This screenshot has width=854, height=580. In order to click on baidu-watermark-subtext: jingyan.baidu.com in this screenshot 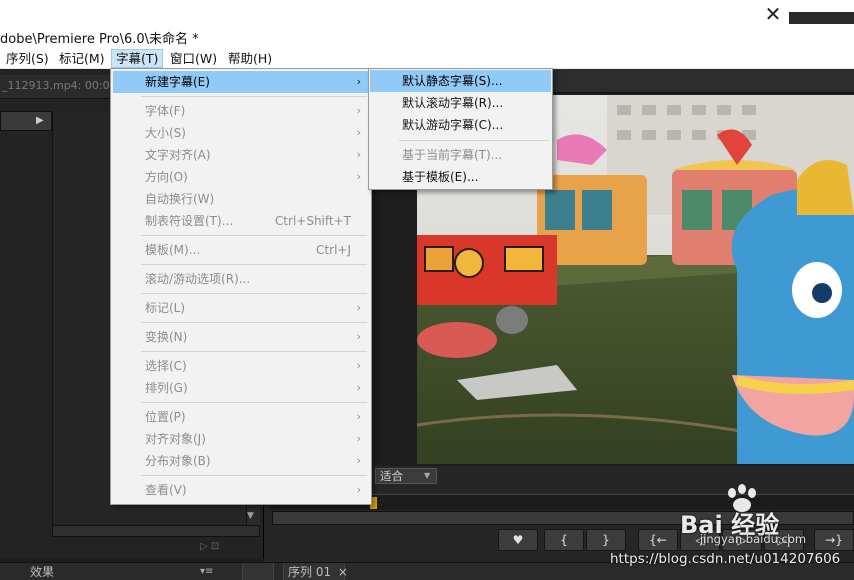, I will do `click(753, 539)`.